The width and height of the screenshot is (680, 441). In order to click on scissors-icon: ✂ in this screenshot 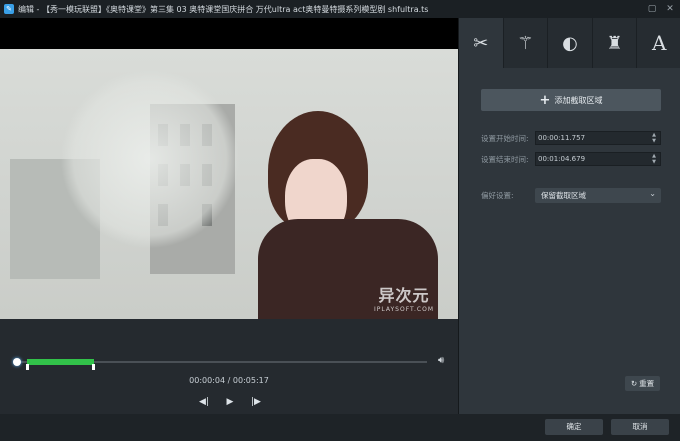, I will do `click(481, 43)`.